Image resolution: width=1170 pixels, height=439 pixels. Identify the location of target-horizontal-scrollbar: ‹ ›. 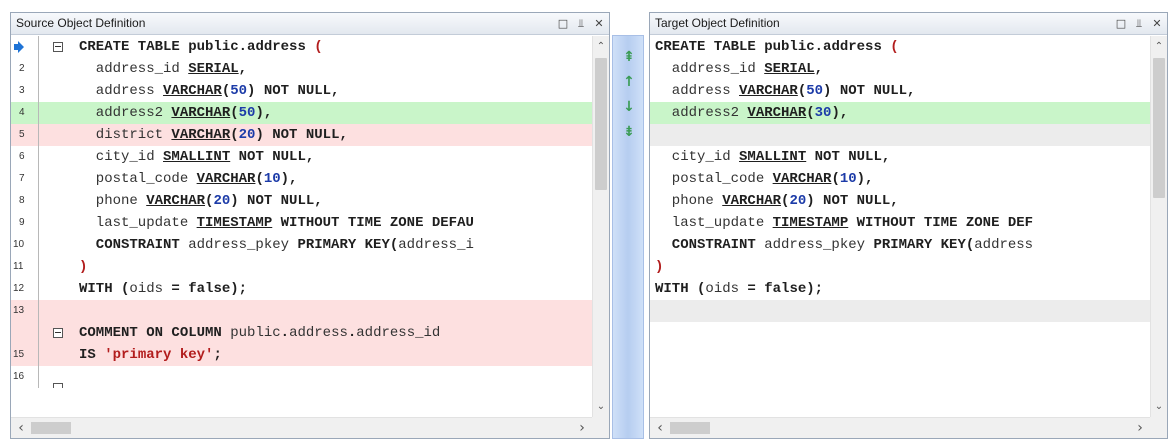
(900, 427).